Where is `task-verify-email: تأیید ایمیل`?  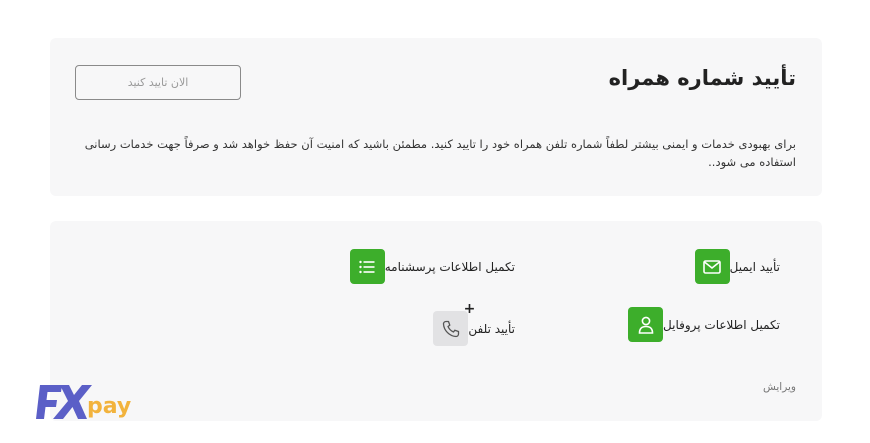
task-verify-email: تأیید ایمیل is located at coordinates (743, 266).